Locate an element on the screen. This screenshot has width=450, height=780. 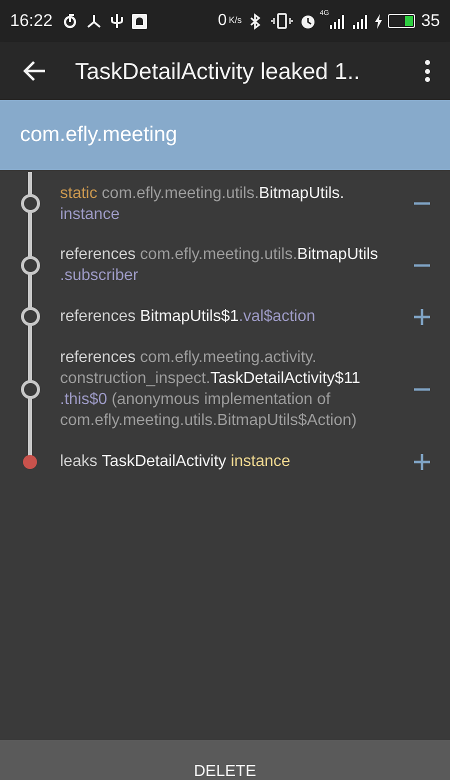
trace-entry: references BitmapUtils$1.val$action is located at coordinates (188, 317).